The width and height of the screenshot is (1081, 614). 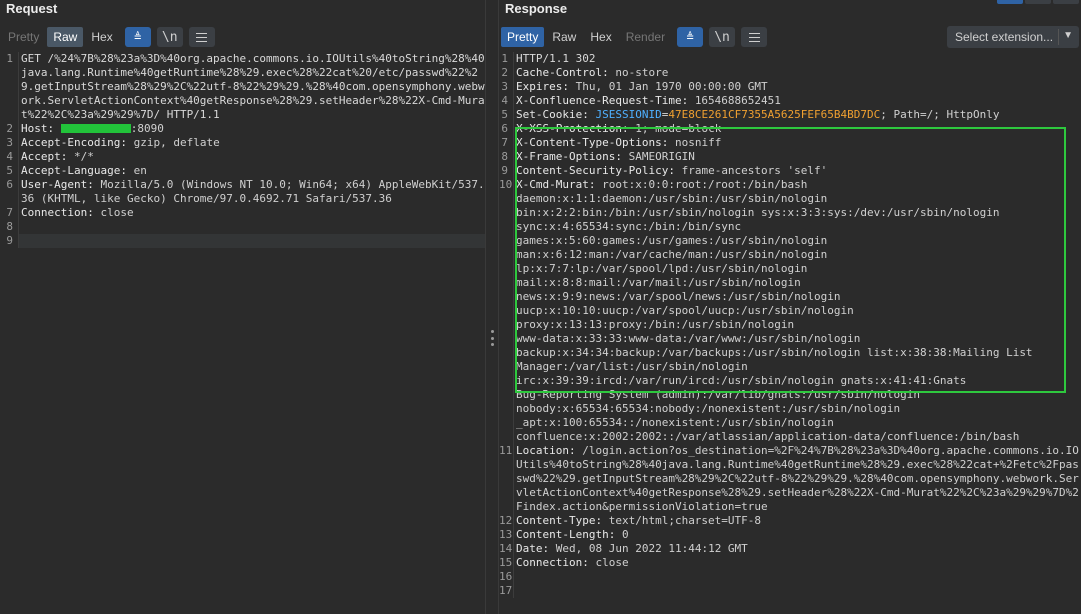 What do you see at coordinates (65, 37) in the screenshot?
I see `request-tab-raw: Raw` at bounding box center [65, 37].